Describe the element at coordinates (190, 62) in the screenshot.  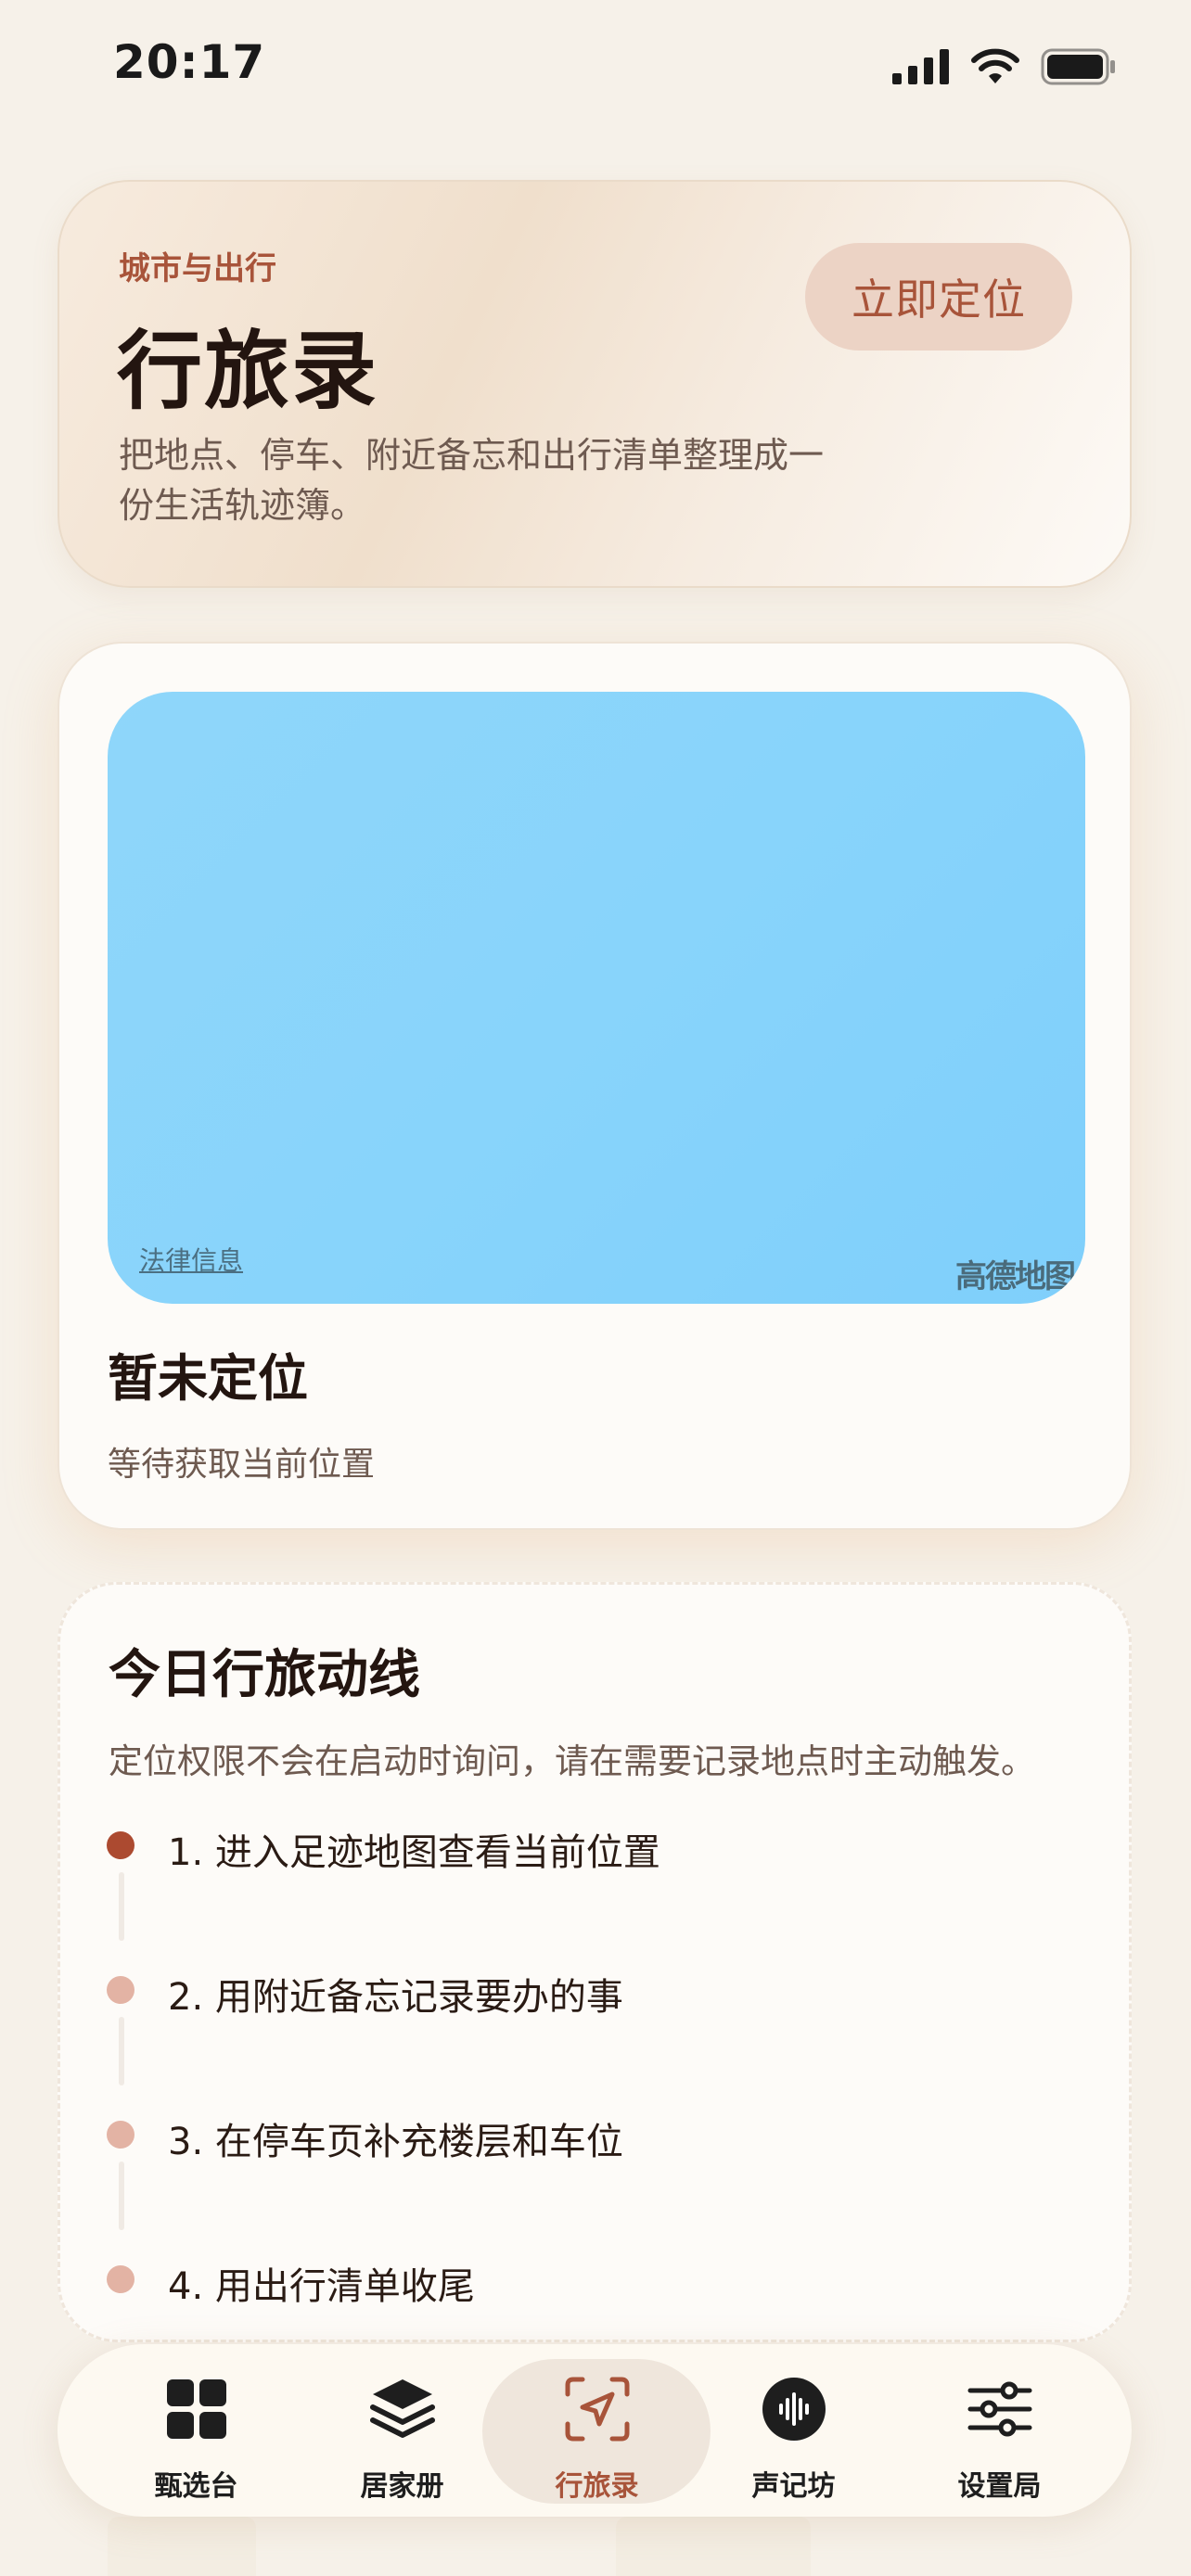
I see `status-time: 20:17` at that location.